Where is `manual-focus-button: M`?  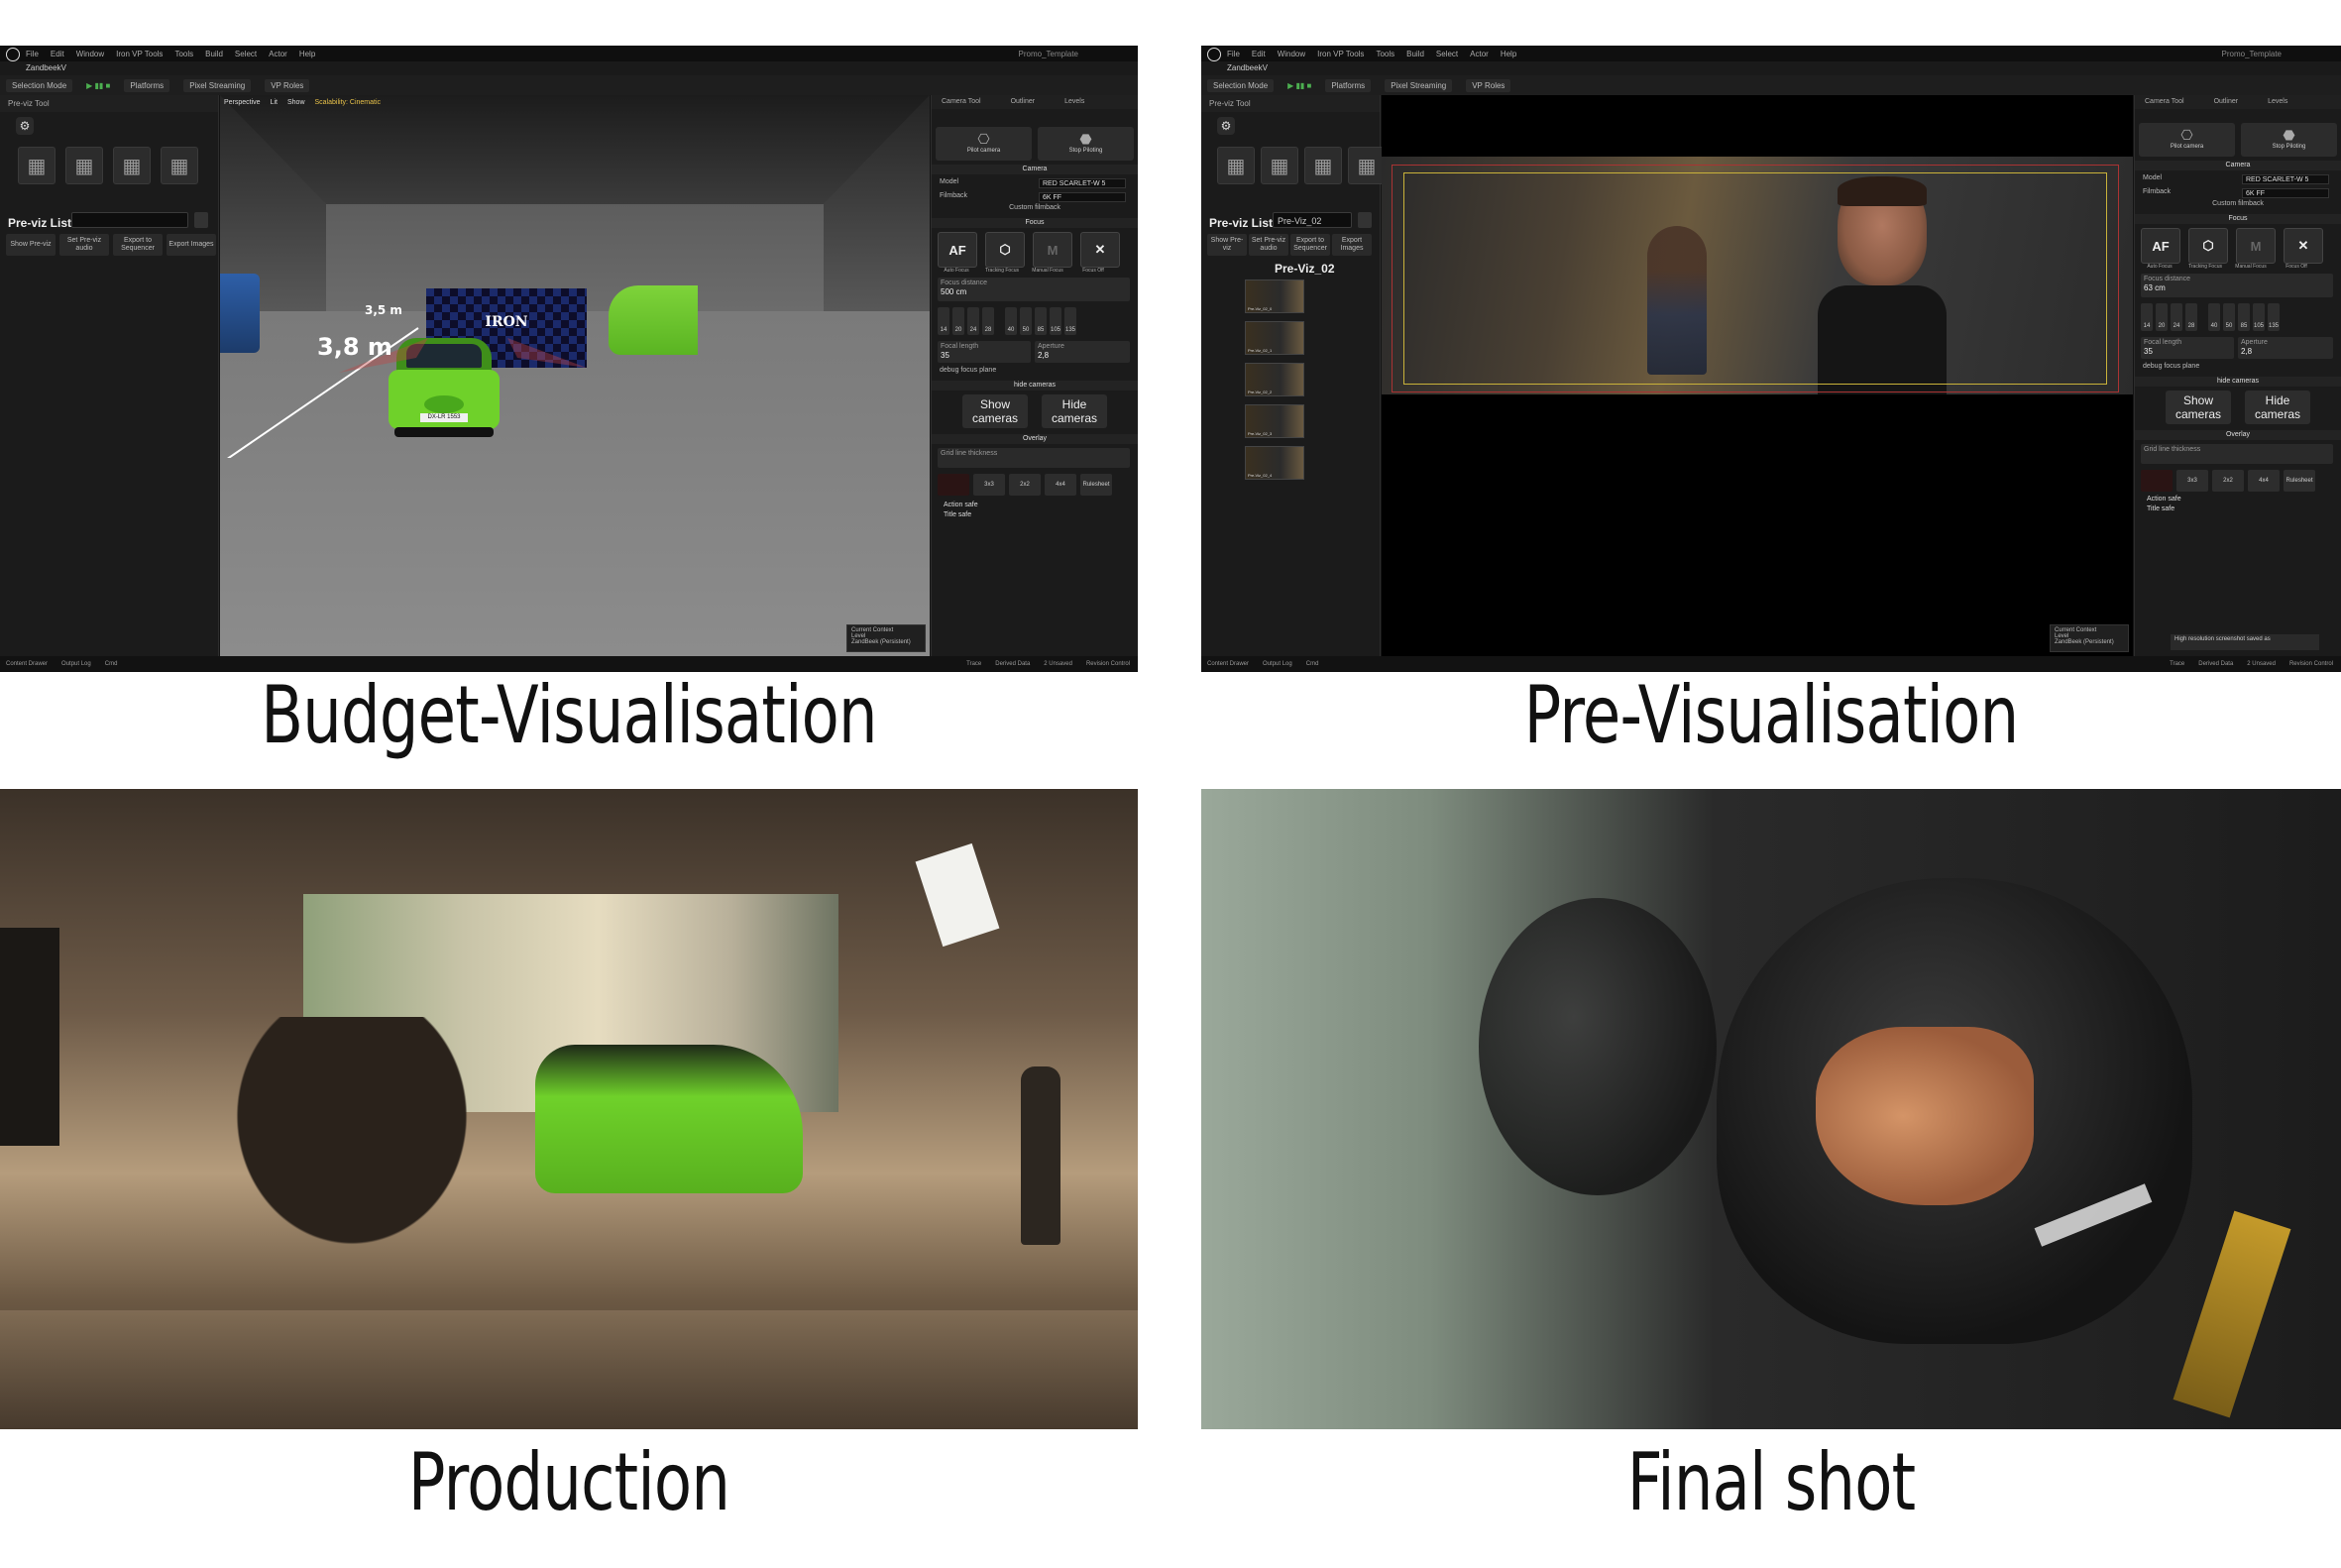 manual-focus-button: M is located at coordinates (2256, 246).